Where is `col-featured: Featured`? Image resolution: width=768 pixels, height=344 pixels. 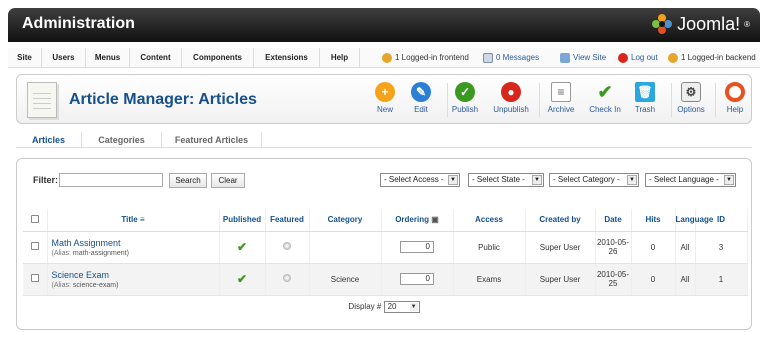 col-featured: Featured is located at coordinates (287, 220).